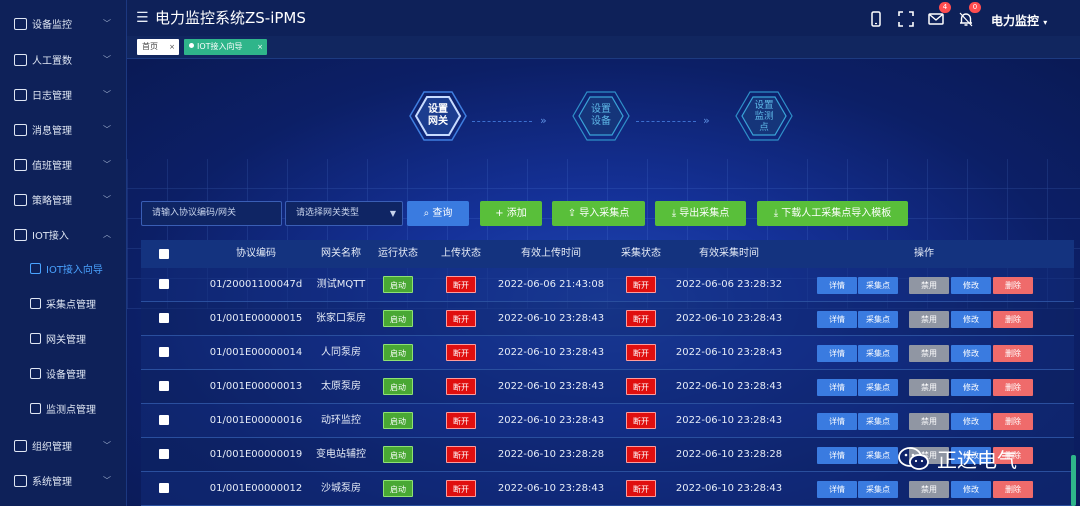  I want to click on sidebar-item-org: 组织管理 ﹀, so click(63, 445).